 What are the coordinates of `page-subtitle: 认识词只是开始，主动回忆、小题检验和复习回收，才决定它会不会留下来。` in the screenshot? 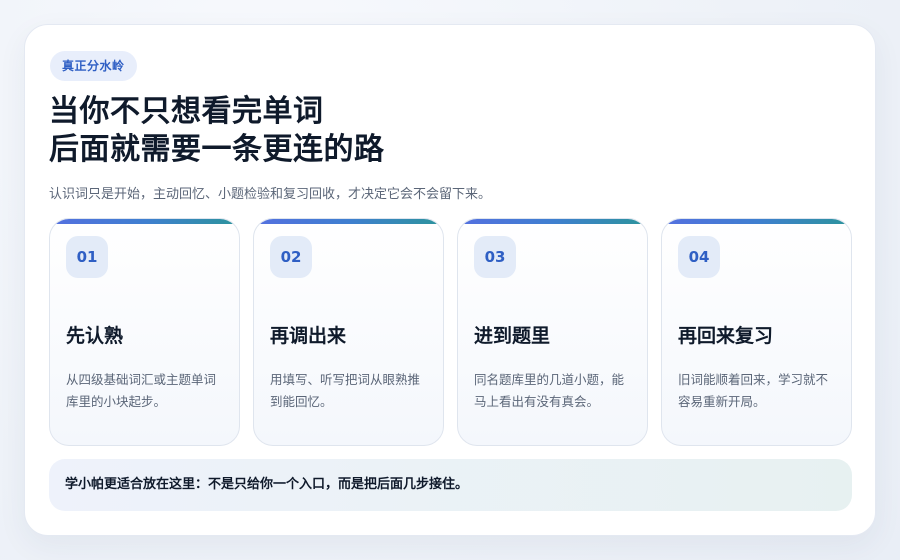 It's located at (270, 194).